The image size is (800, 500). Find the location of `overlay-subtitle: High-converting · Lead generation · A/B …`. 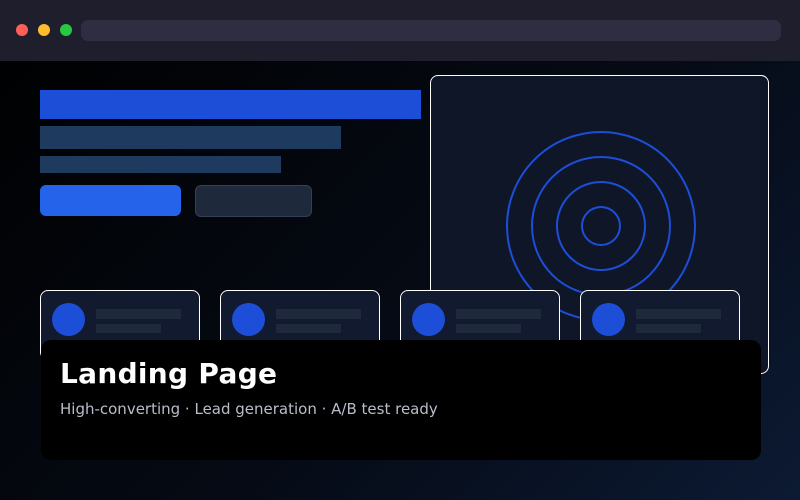

overlay-subtitle: High-converting · Lead generation · A/B … is located at coordinates (249, 409).